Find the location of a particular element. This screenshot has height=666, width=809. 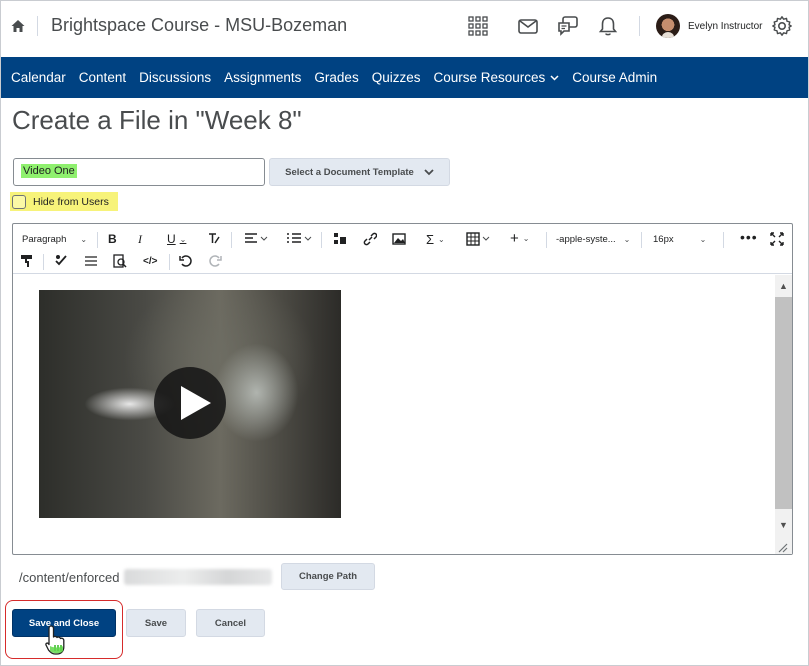

scroll-up-icon: ▲ is located at coordinates (783, 286).